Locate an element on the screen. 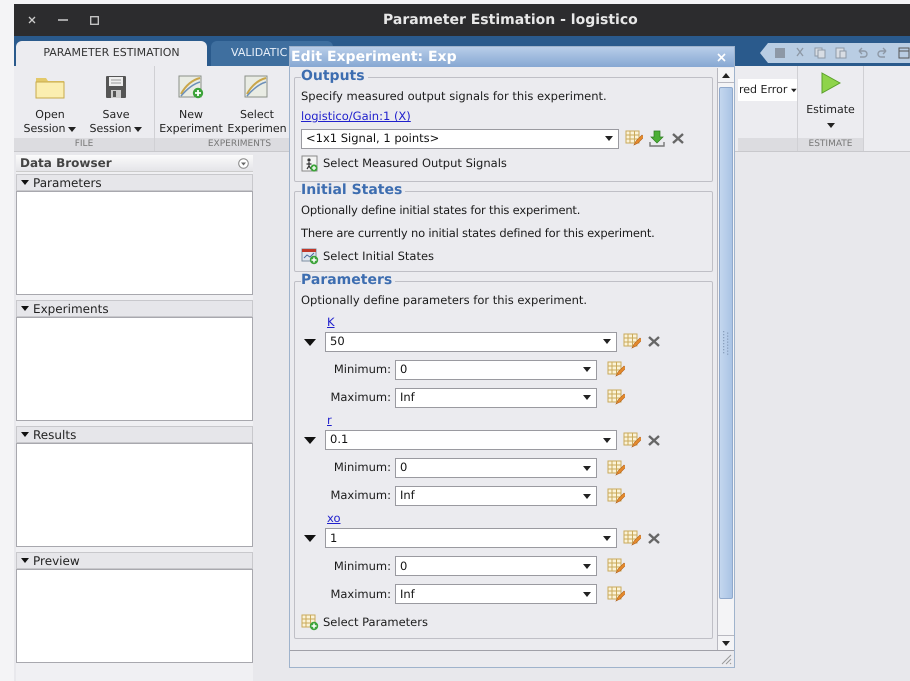 This screenshot has width=910, height=681. grip-icon is located at coordinates (726, 343).